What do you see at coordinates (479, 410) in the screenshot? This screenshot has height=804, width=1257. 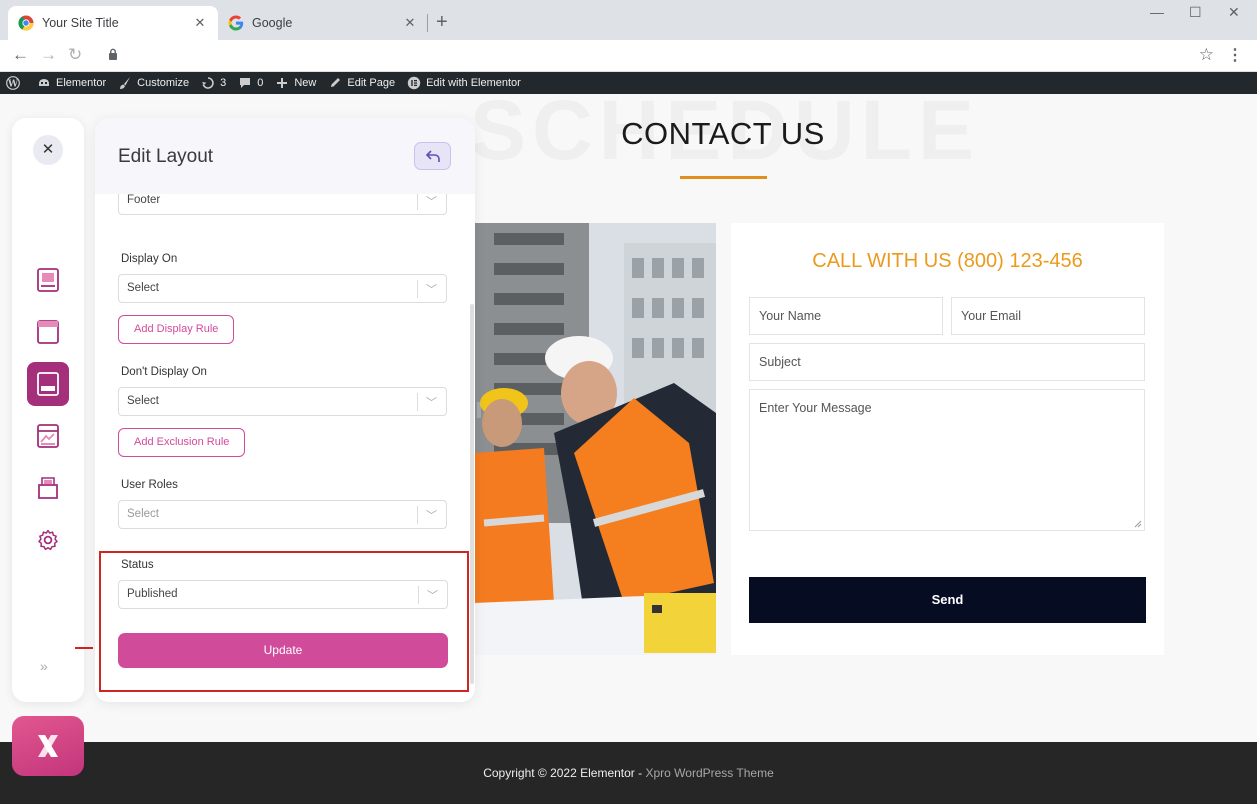 I see `panel-resize-handle` at bounding box center [479, 410].